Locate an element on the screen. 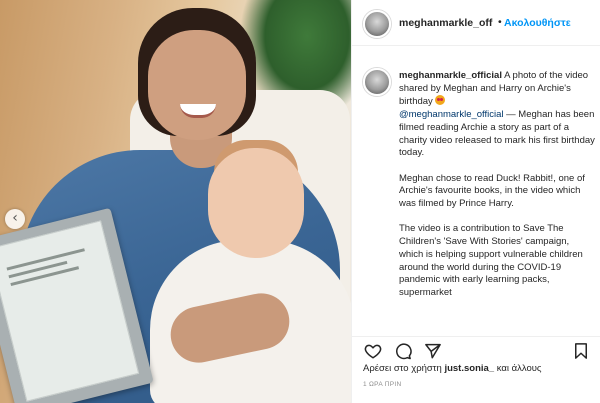 This screenshot has width=600, height=403. post-header: meghanmarkle_off • Ακολουθήστε is located at coordinates (476, 23).